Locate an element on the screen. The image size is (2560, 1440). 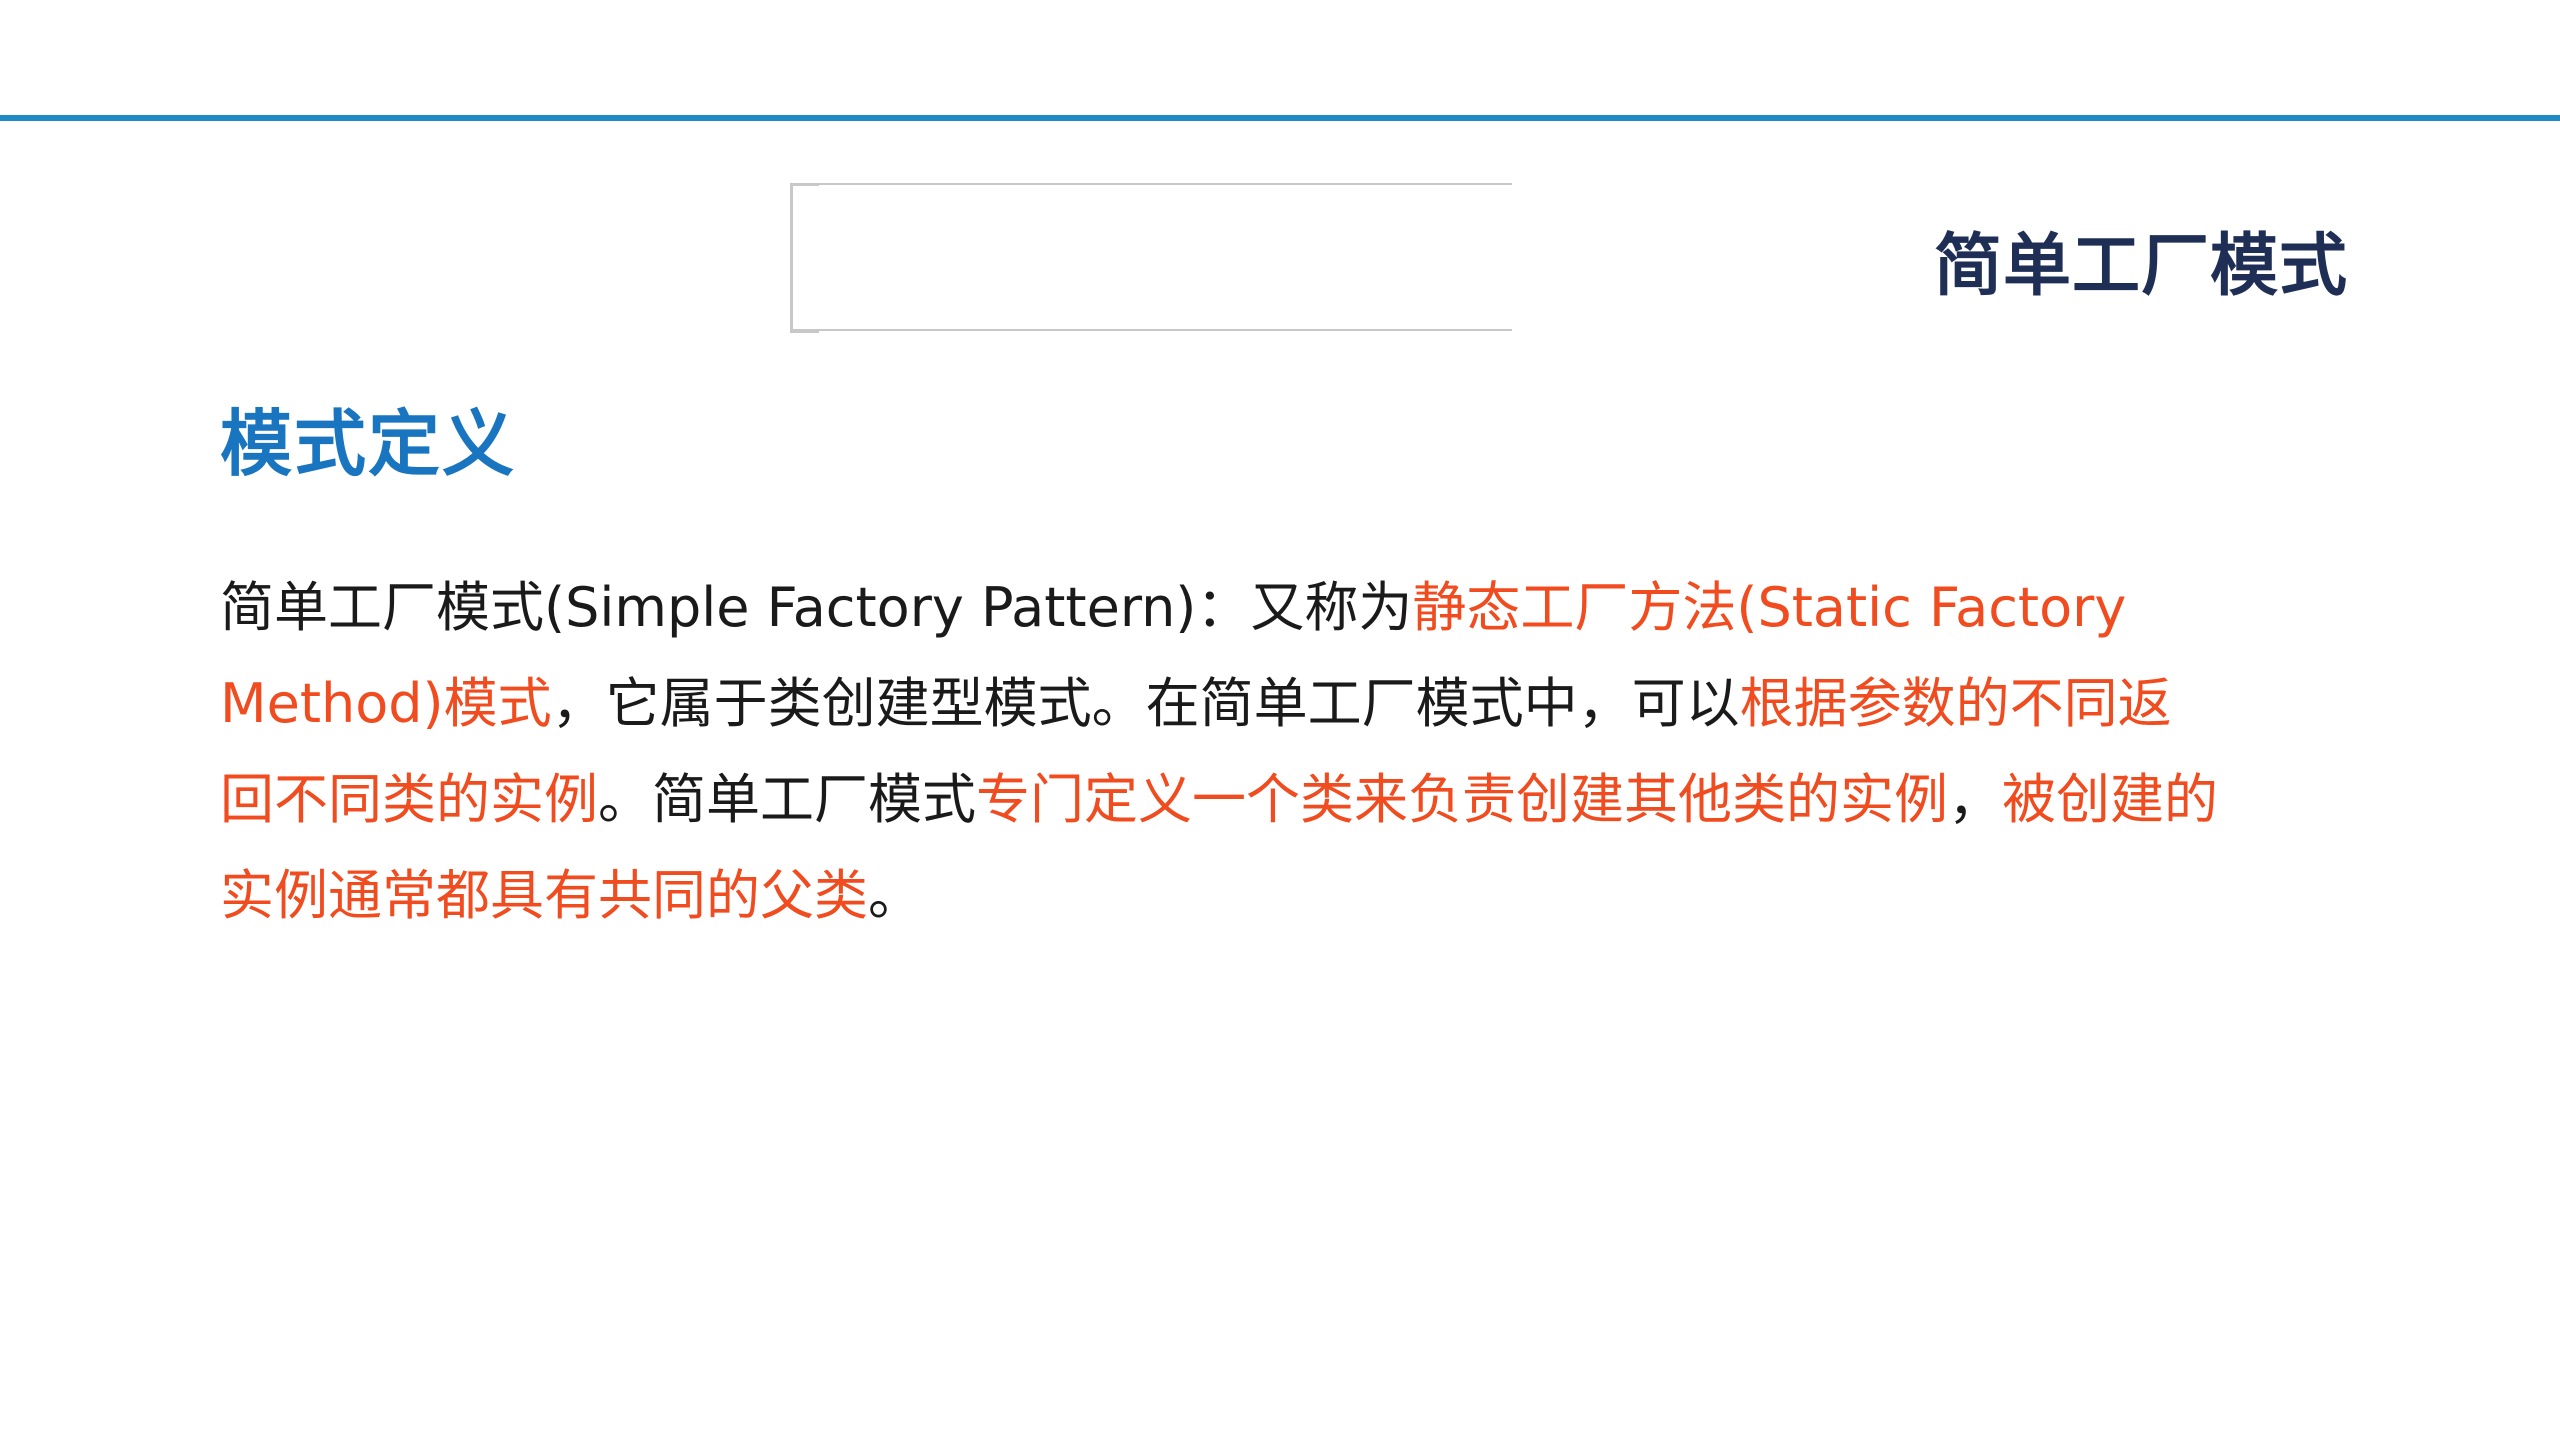
definition-segment: 简单工厂模式(Simple Factory Pattern)：又称为 is located at coordinates (816, 607).